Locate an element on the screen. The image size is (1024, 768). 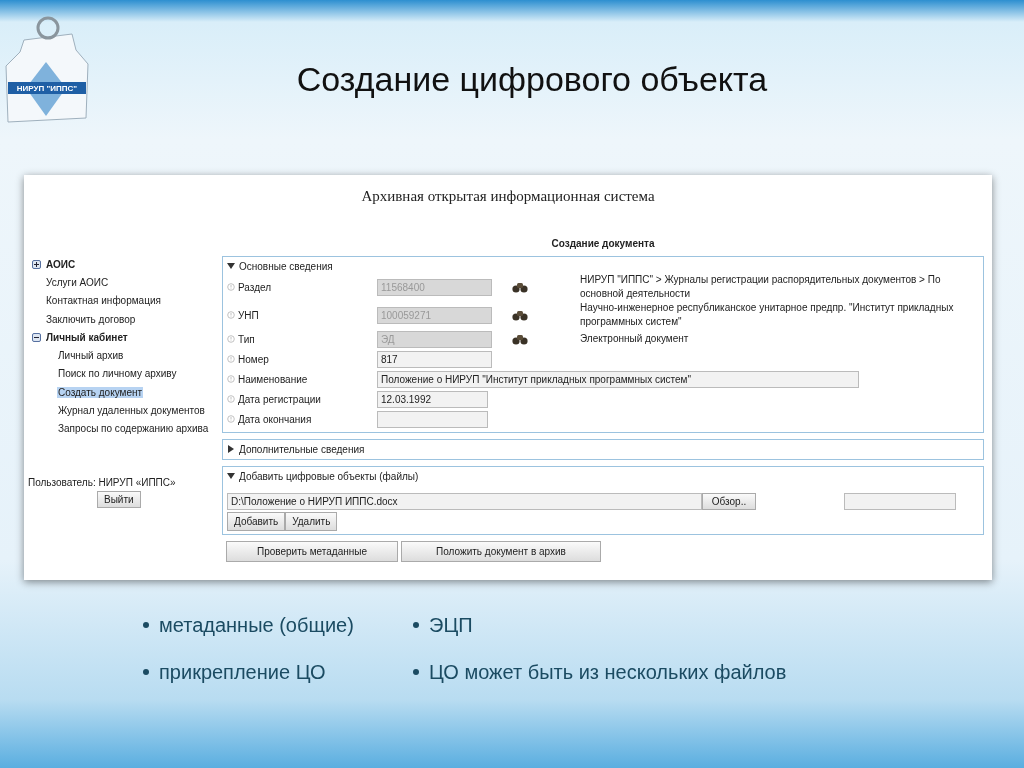
sidebar-item: Услуги АОИС is located at coordinates (77, 282).